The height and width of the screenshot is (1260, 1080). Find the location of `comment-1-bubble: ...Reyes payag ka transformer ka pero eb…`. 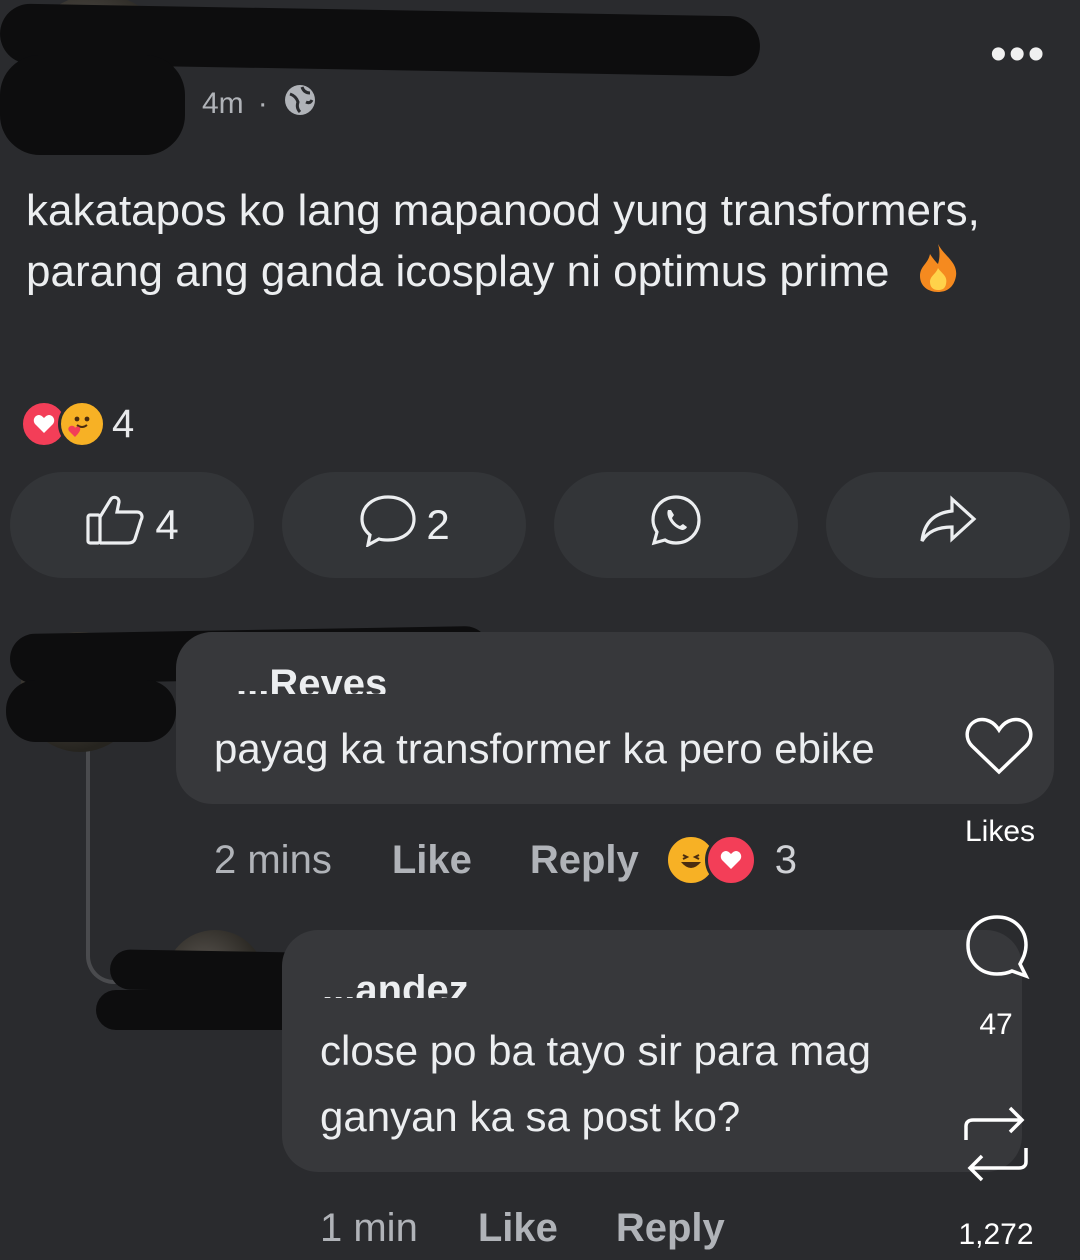

comment-1-bubble: ...Reyes payag ka transformer ka pero eb… is located at coordinates (615, 718).